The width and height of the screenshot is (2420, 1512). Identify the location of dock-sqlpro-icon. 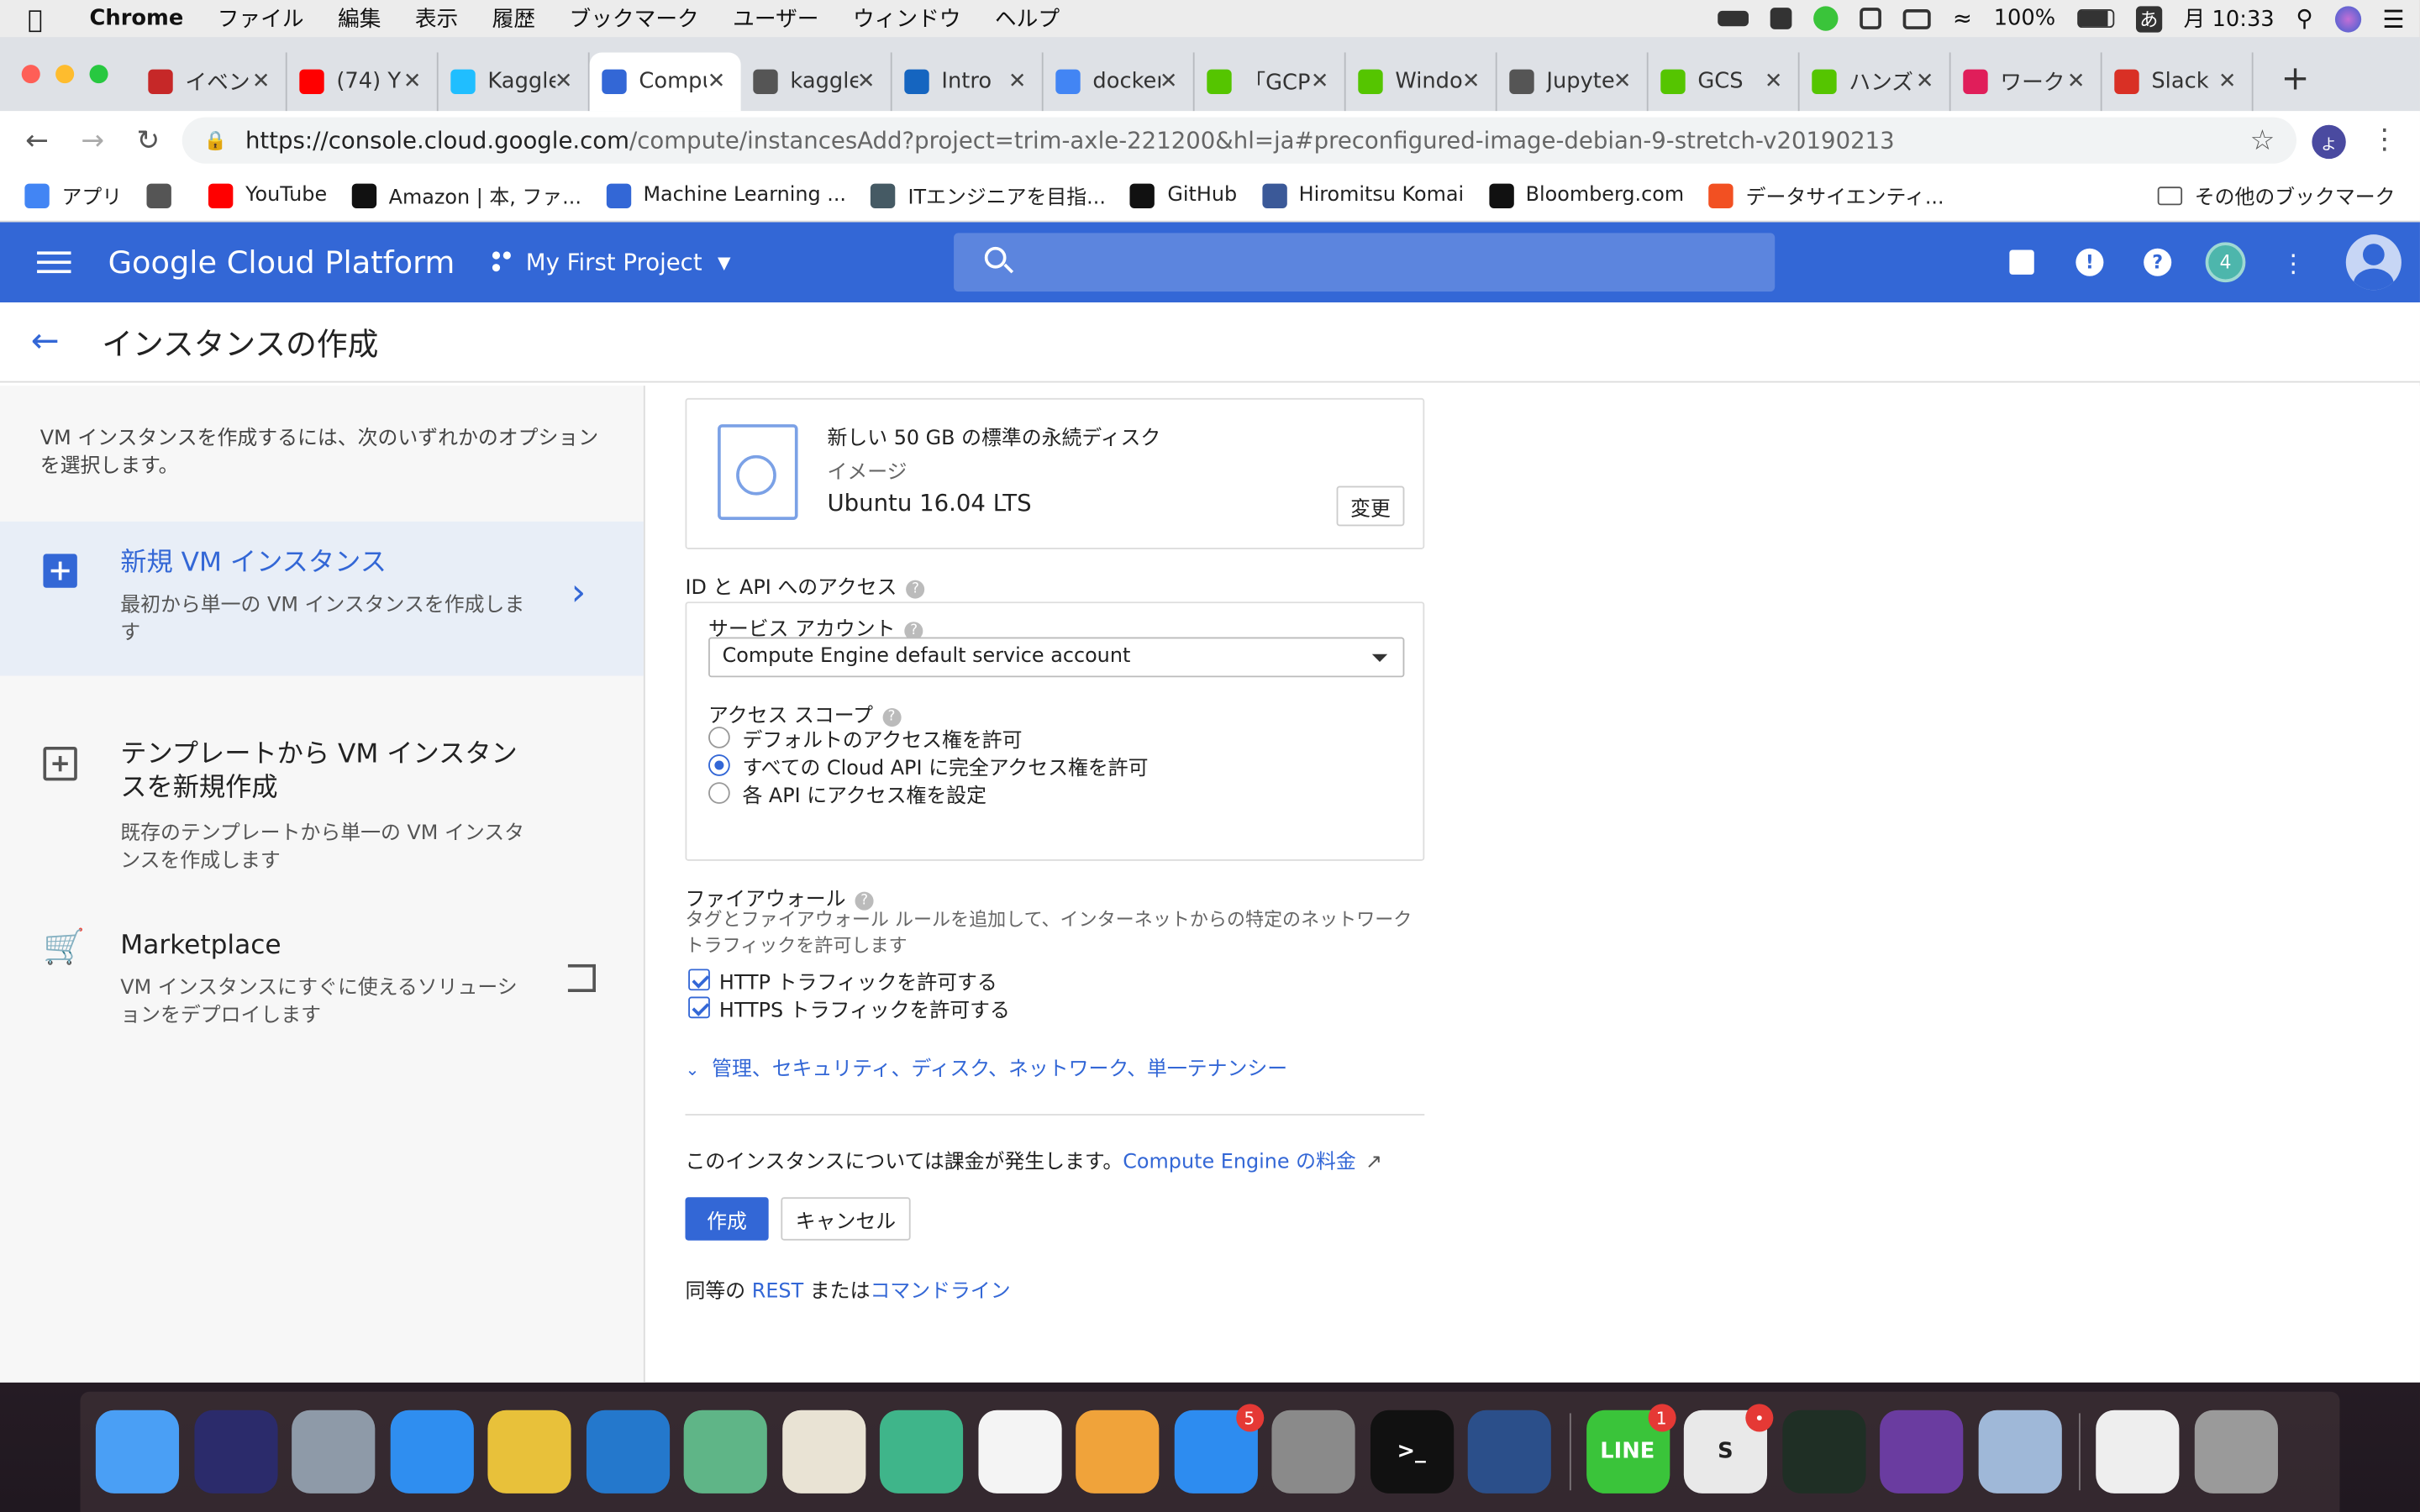
(1922, 1452).